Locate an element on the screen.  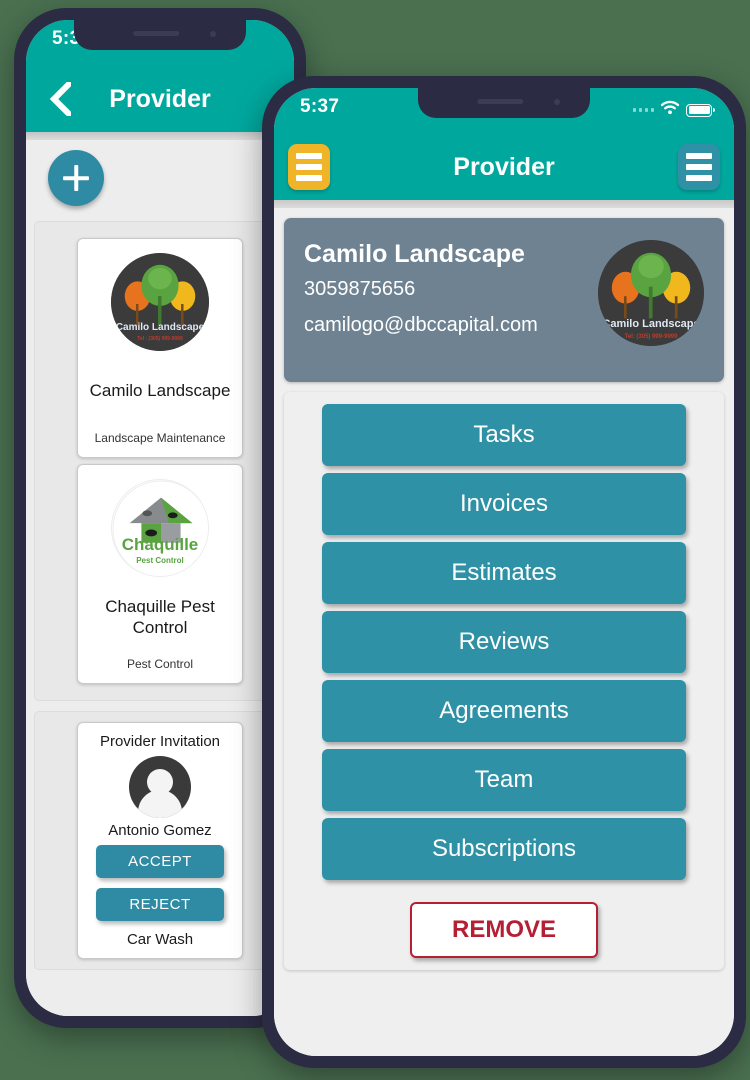
hamburger-menu-icon-left is located at coordinates (309, 167).